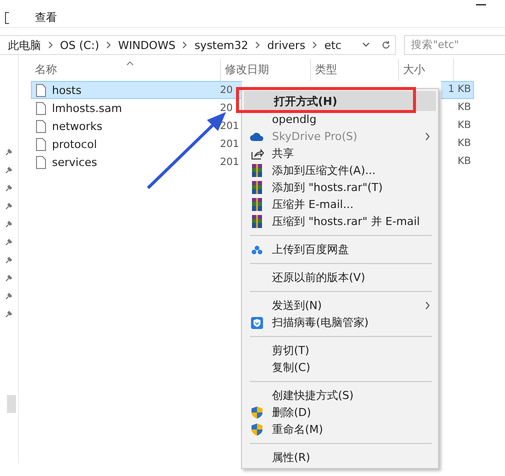 The height and width of the screenshot is (476, 505). I want to click on menu-item: 发送到(N), so click(340, 305).